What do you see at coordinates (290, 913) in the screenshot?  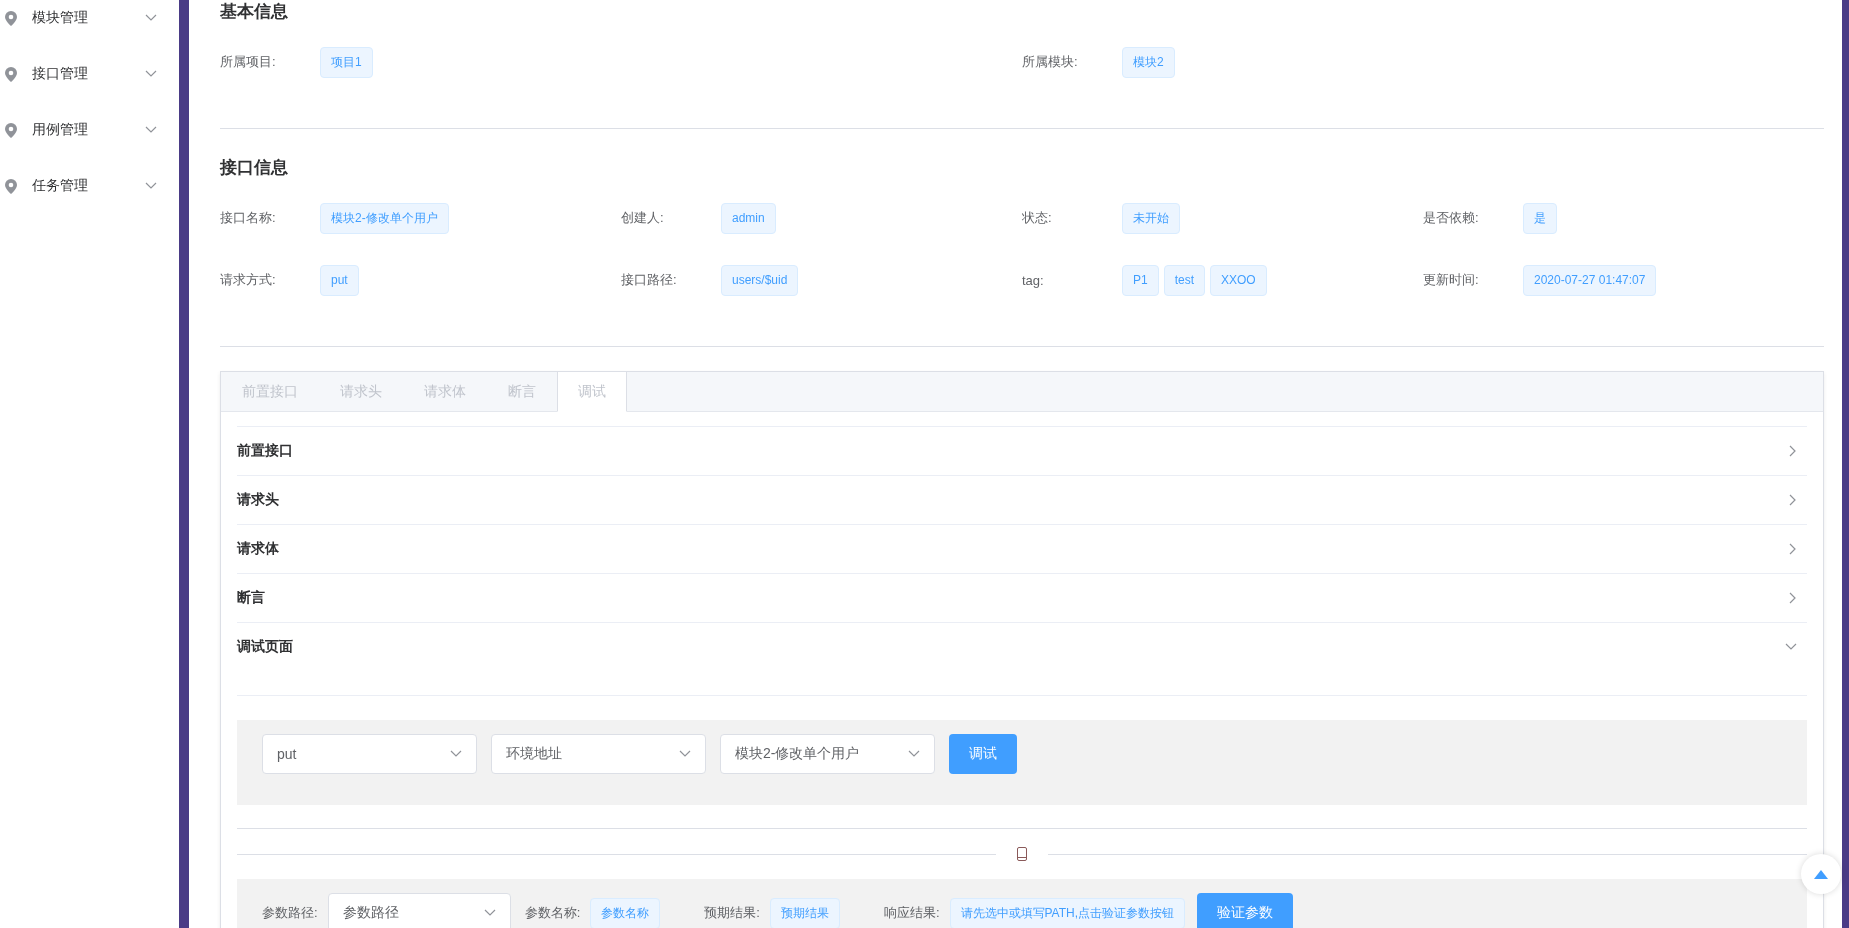 I see `field-label: 参数路径:` at bounding box center [290, 913].